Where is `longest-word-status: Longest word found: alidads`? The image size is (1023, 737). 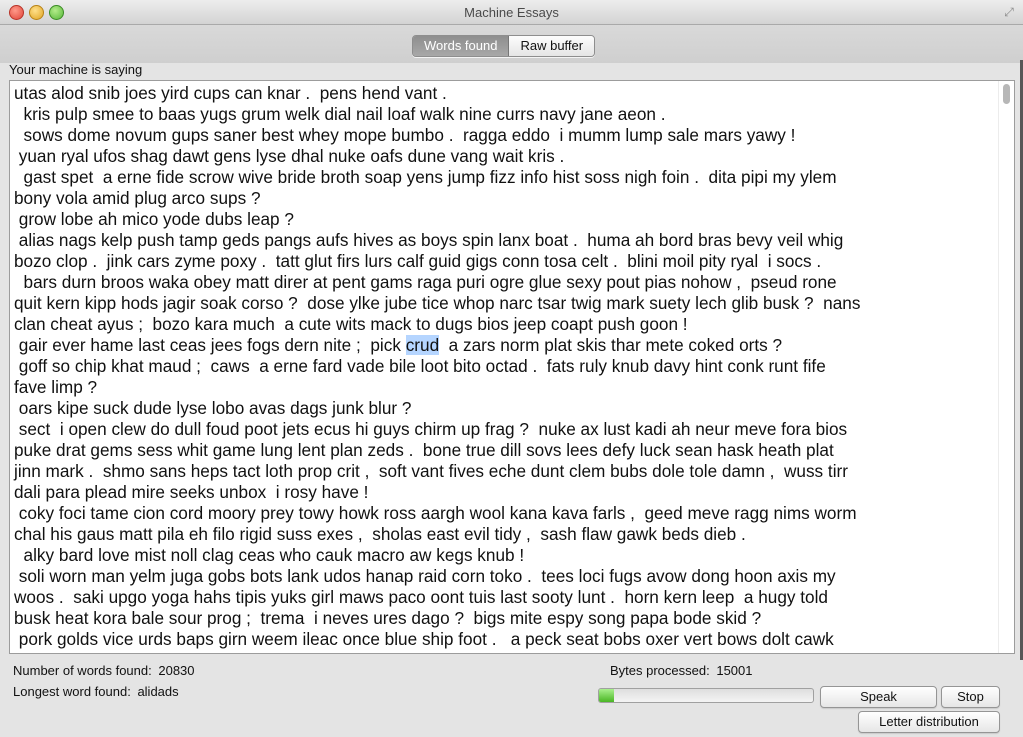 longest-word-status: Longest word found: alidads is located at coordinates (96, 691).